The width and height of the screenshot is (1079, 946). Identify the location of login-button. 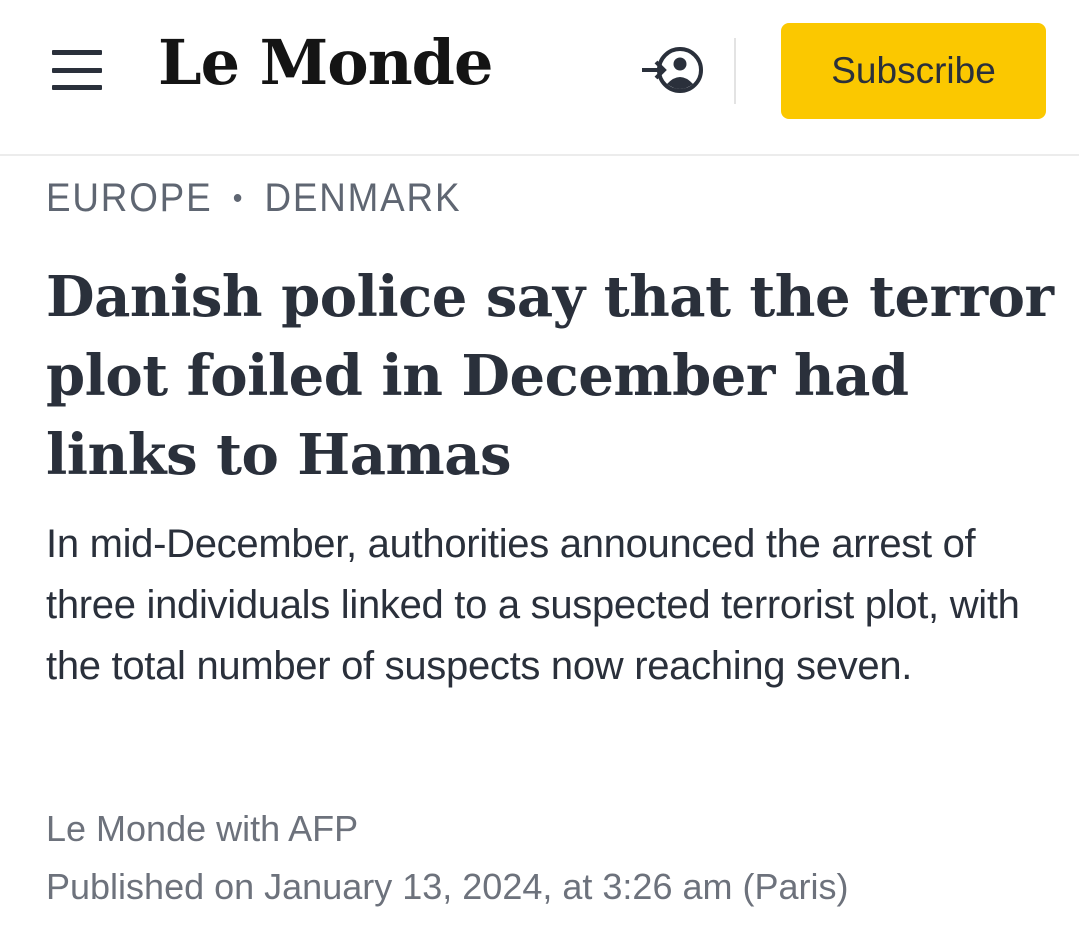
(672, 70).